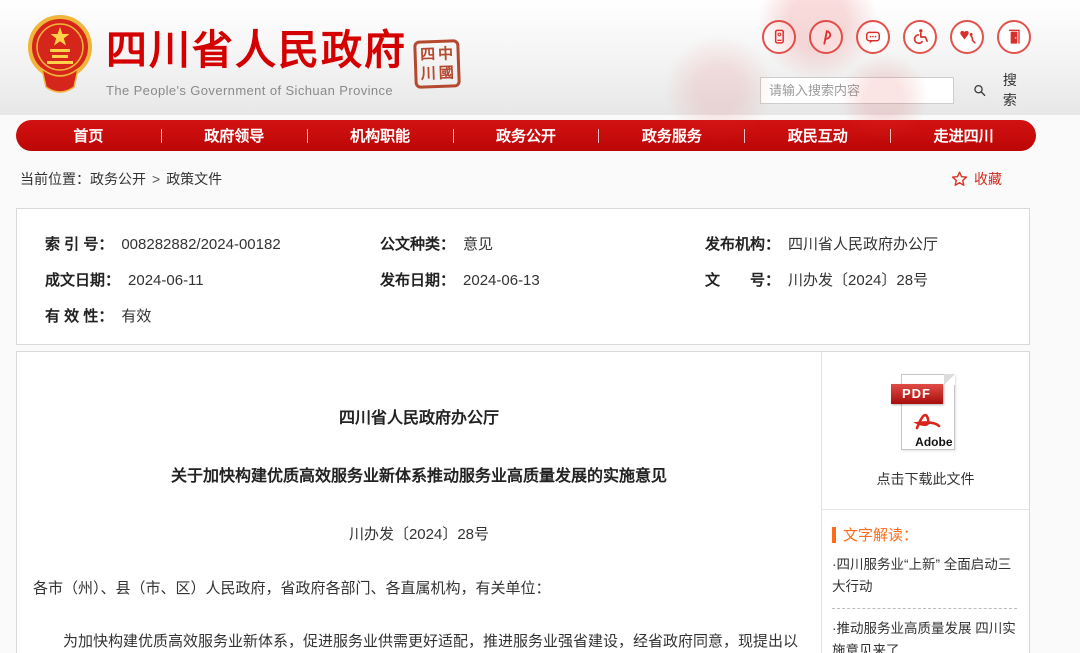 The width and height of the screenshot is (1080, 653). I want to click on meta-field-doc-number: 文 号： 川办发〔2024〕28号, so click(858, 279).